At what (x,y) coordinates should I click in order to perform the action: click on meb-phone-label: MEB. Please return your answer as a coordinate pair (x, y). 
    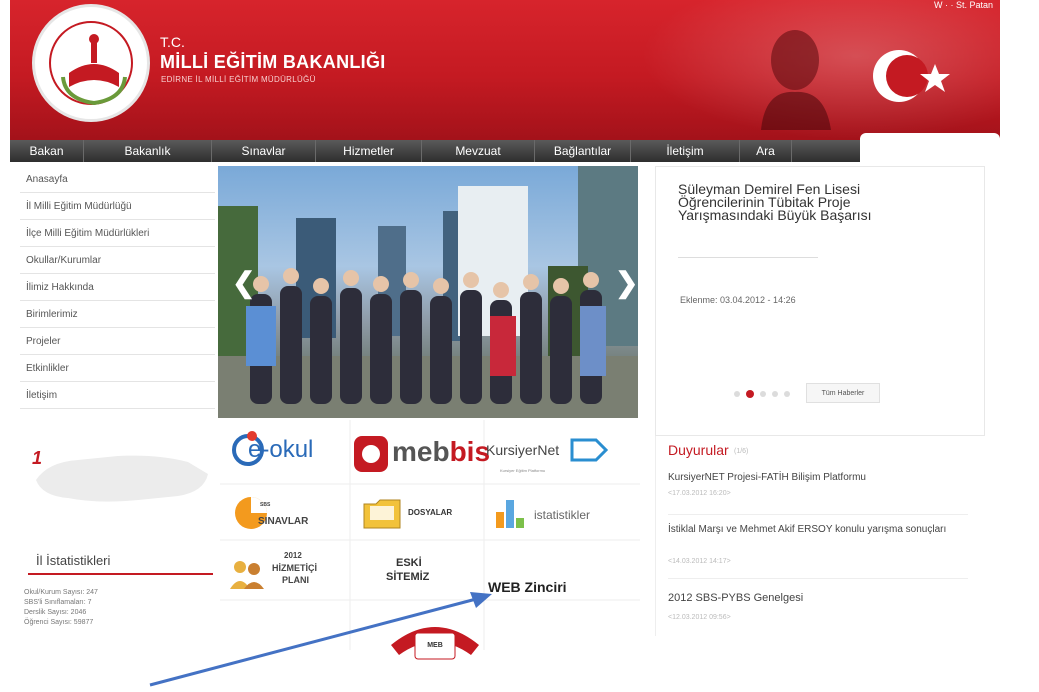
    Looking at the image, I should click on (435, 645).